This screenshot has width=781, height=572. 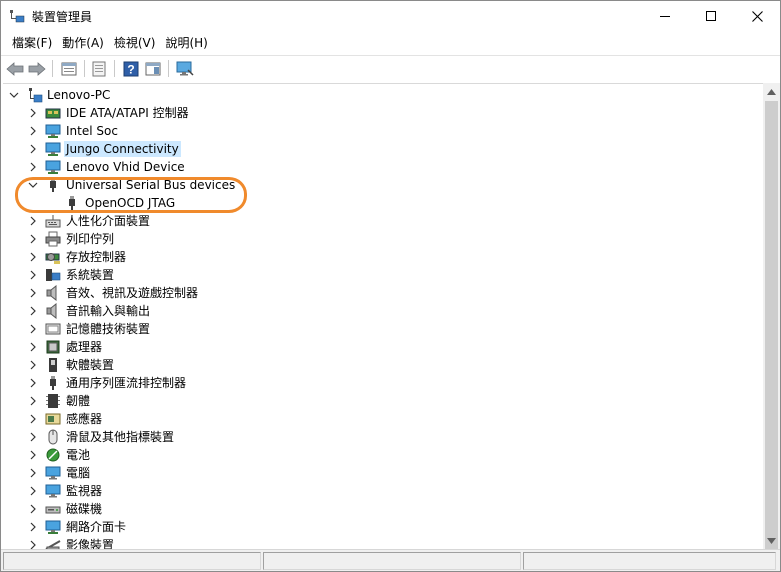 I want to click on ide-controller-icon, so click(x=53, y=113).